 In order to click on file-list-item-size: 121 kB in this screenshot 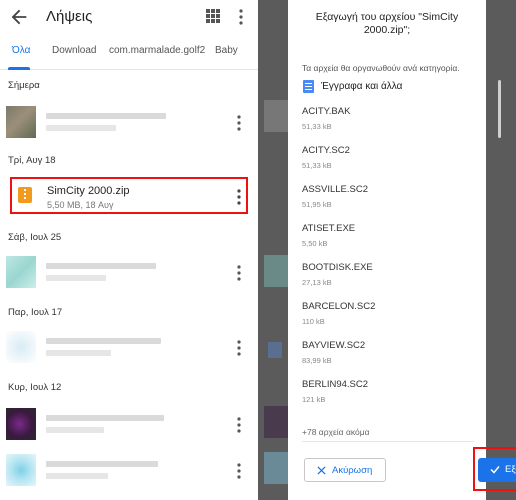, I will do `click(314, 399)`.